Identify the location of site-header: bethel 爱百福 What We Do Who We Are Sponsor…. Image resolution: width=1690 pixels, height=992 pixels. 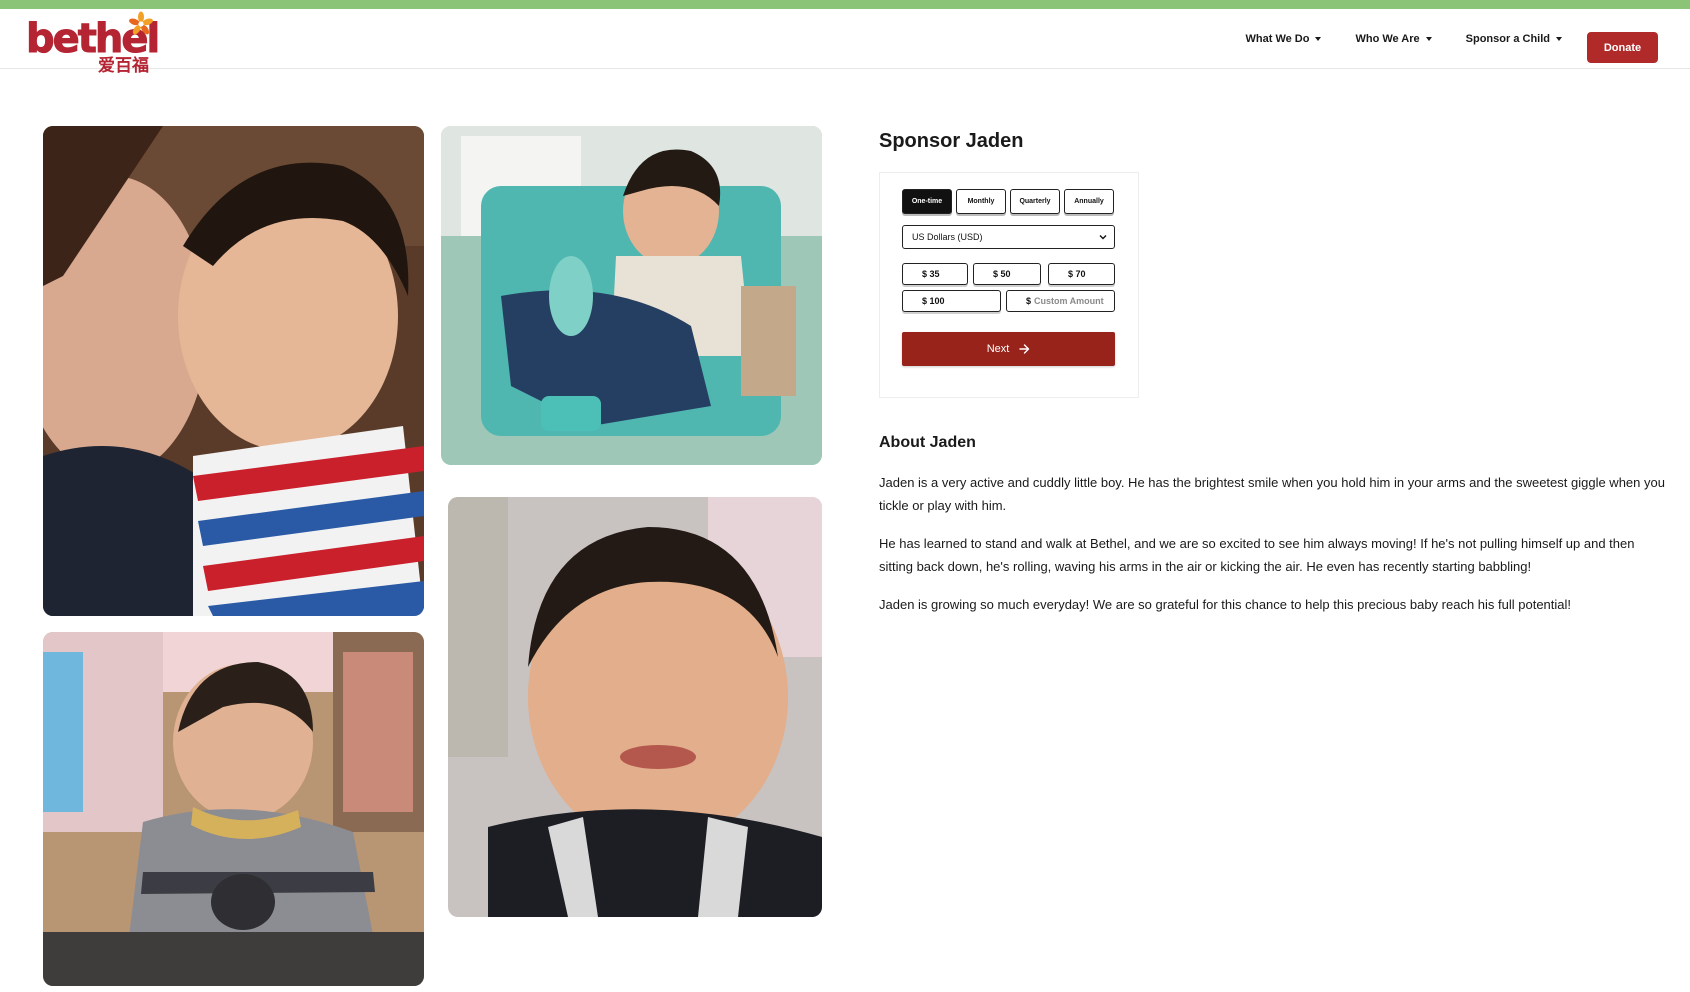
(845, 42).